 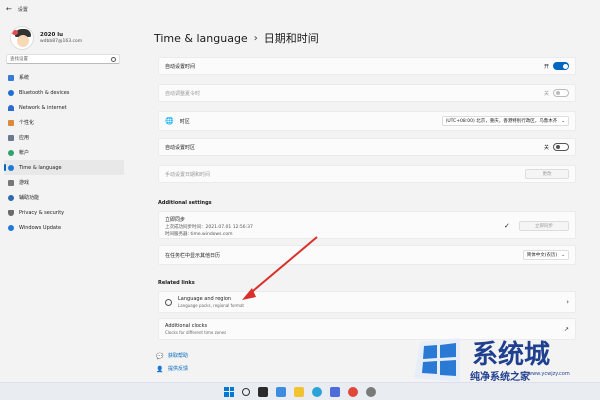 What do you see at coordinates (300, 9) in the screenshot?
I see `title-bar: ← 设置` at bounding box center [300, 9].